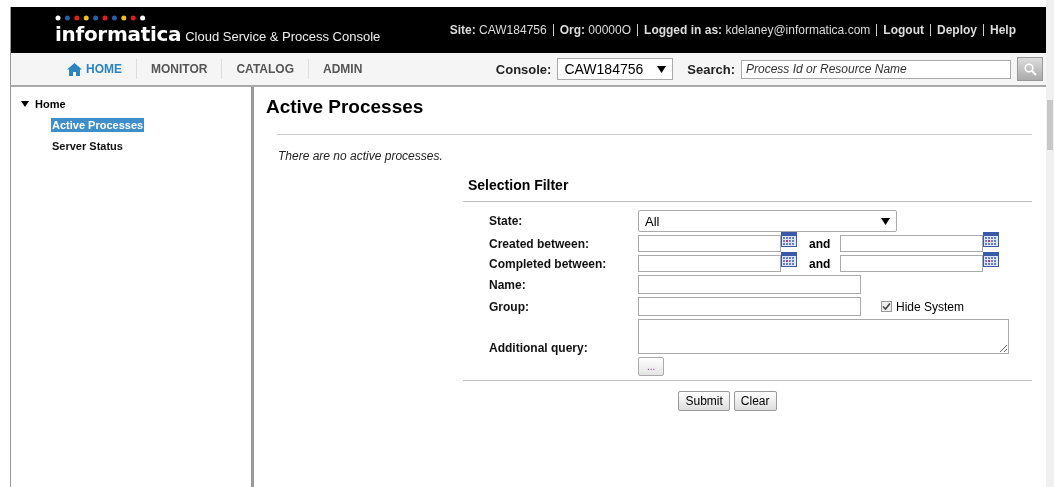 The height and width of the screenshot is (487, 1054). I want to click on nav-tab: ADMIN, so click(342, 69).